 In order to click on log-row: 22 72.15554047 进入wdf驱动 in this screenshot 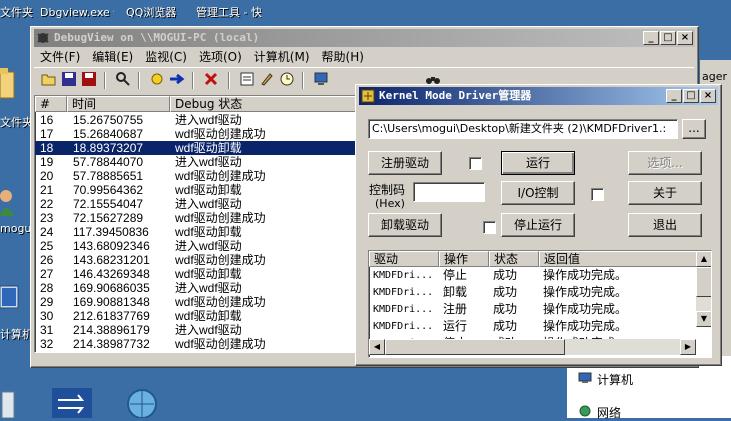, I will do `click(196, 204)`.